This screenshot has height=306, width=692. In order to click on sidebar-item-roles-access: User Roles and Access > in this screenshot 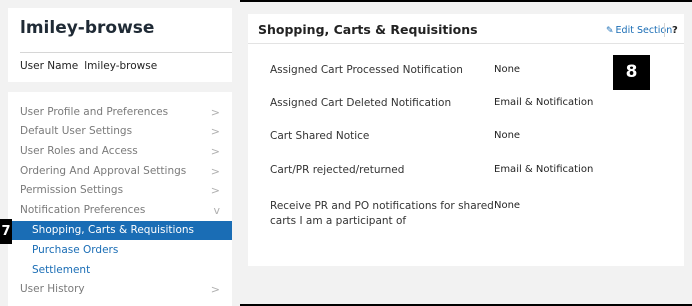, I will do `click(120, 151)`.